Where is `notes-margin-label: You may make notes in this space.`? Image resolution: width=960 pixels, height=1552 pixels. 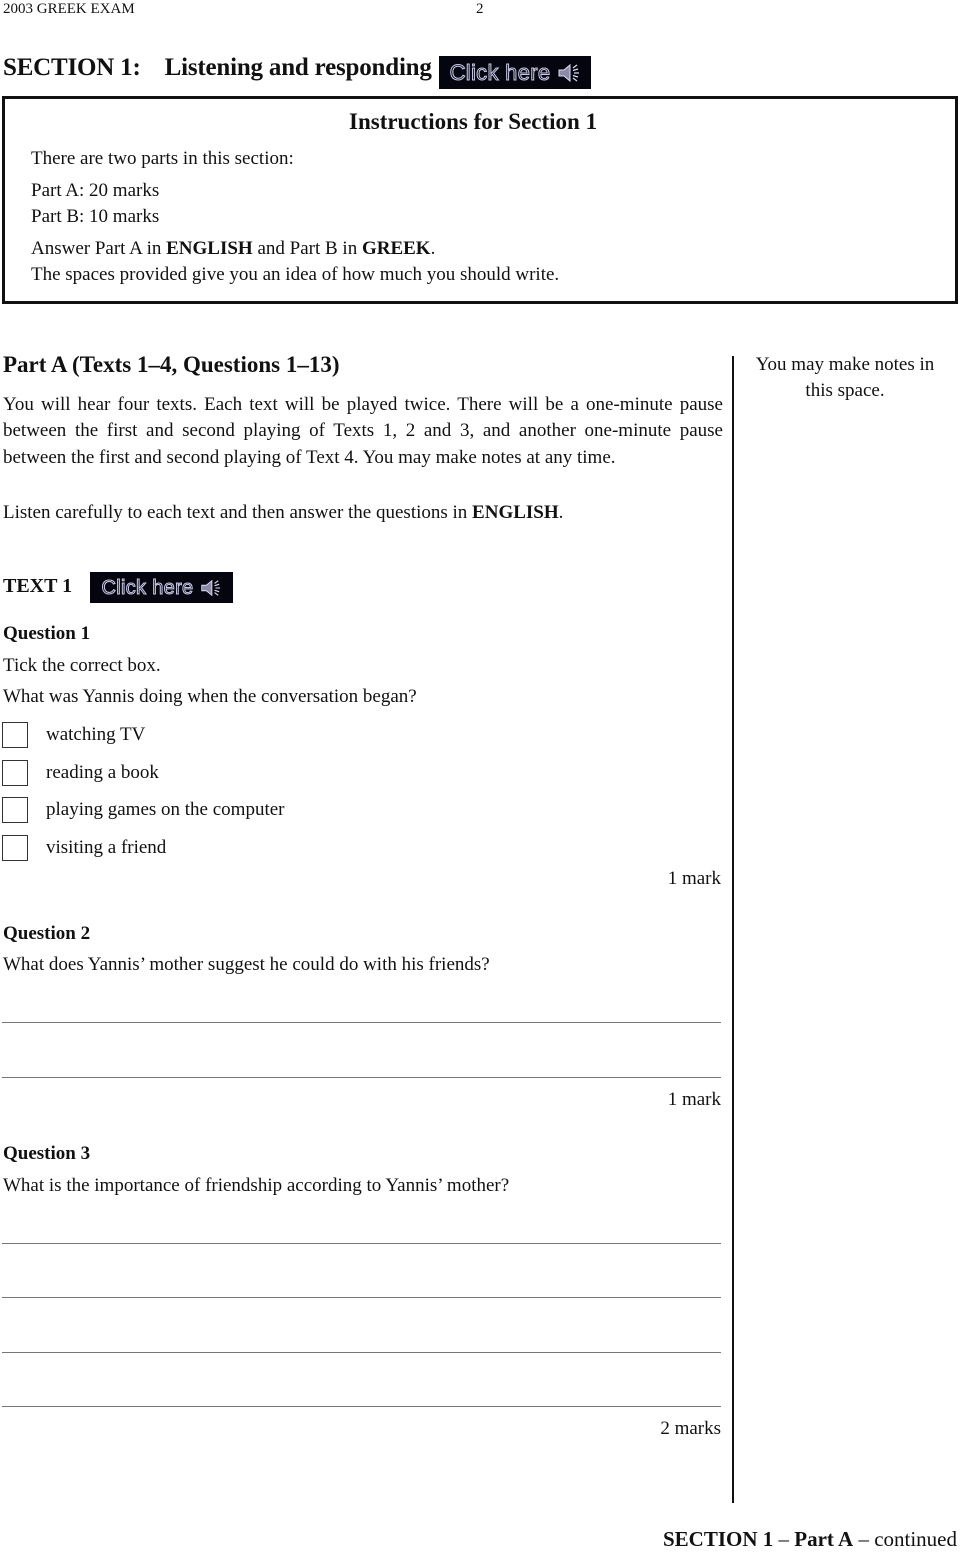
notes-margin-label: You may make notes in this space. is located at coordinates (845, 377).